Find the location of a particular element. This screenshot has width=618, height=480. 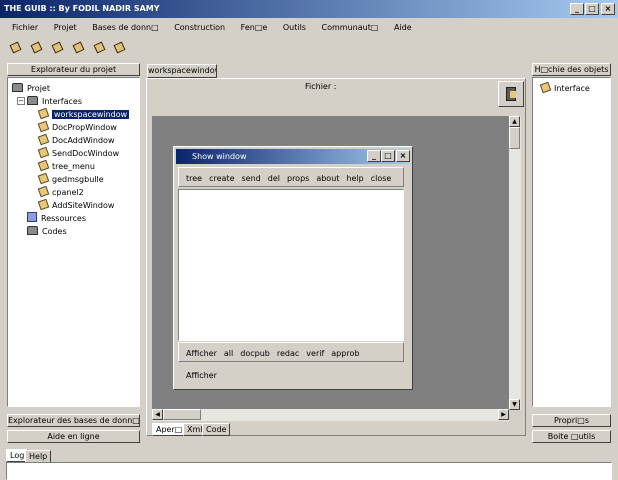

build-icon is located at coordinates (511, 94).